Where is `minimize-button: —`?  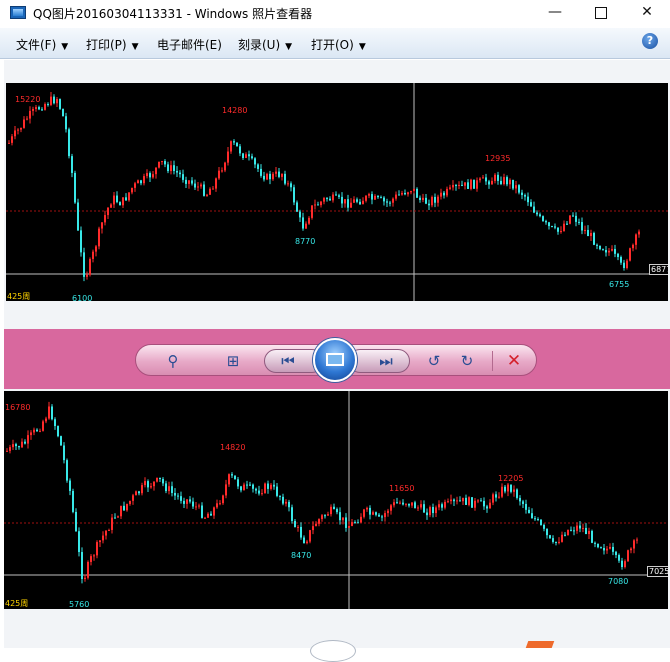
minimize-button: — is located at coordinates (555, 13).